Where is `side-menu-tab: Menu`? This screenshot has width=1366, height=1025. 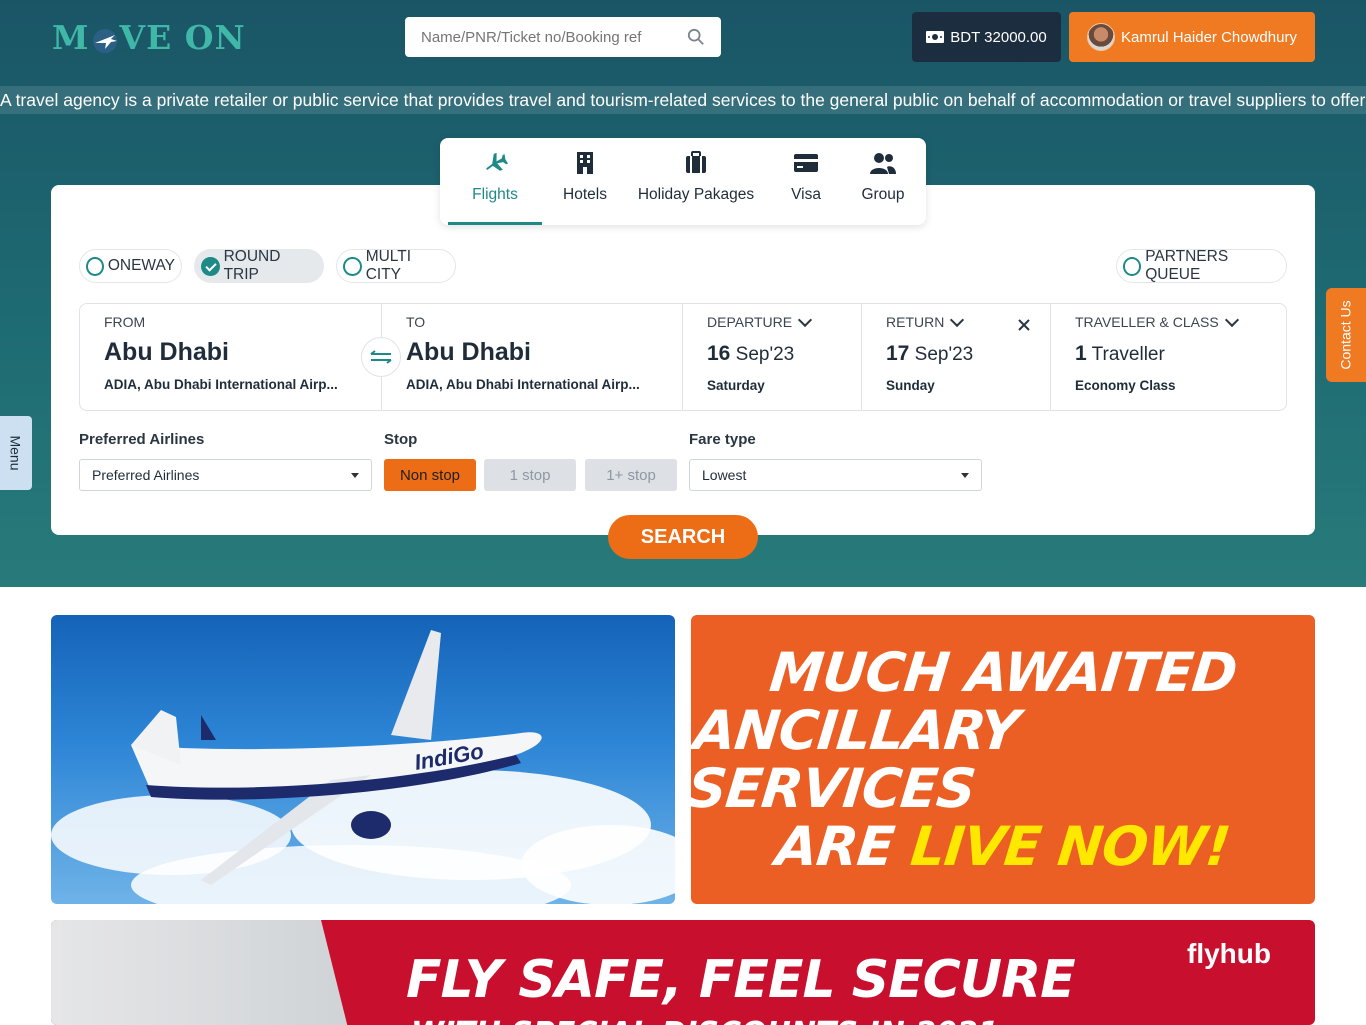
side-menu-tab: Menu is located at coordinates (16, 453).